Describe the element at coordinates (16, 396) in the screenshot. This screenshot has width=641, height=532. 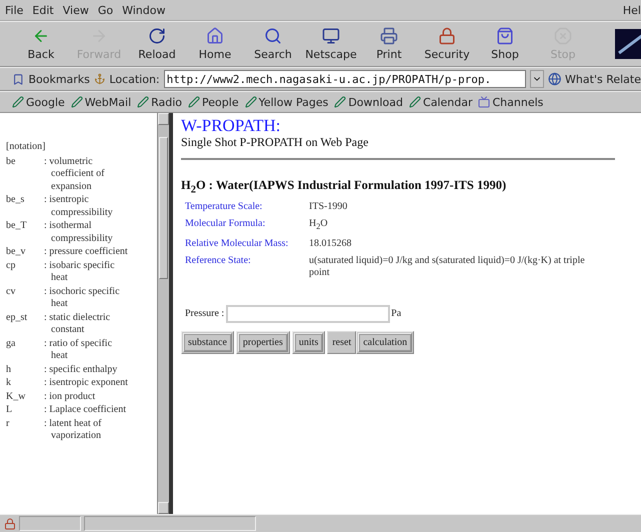
I see `notation-symbol: K_w` at that location.